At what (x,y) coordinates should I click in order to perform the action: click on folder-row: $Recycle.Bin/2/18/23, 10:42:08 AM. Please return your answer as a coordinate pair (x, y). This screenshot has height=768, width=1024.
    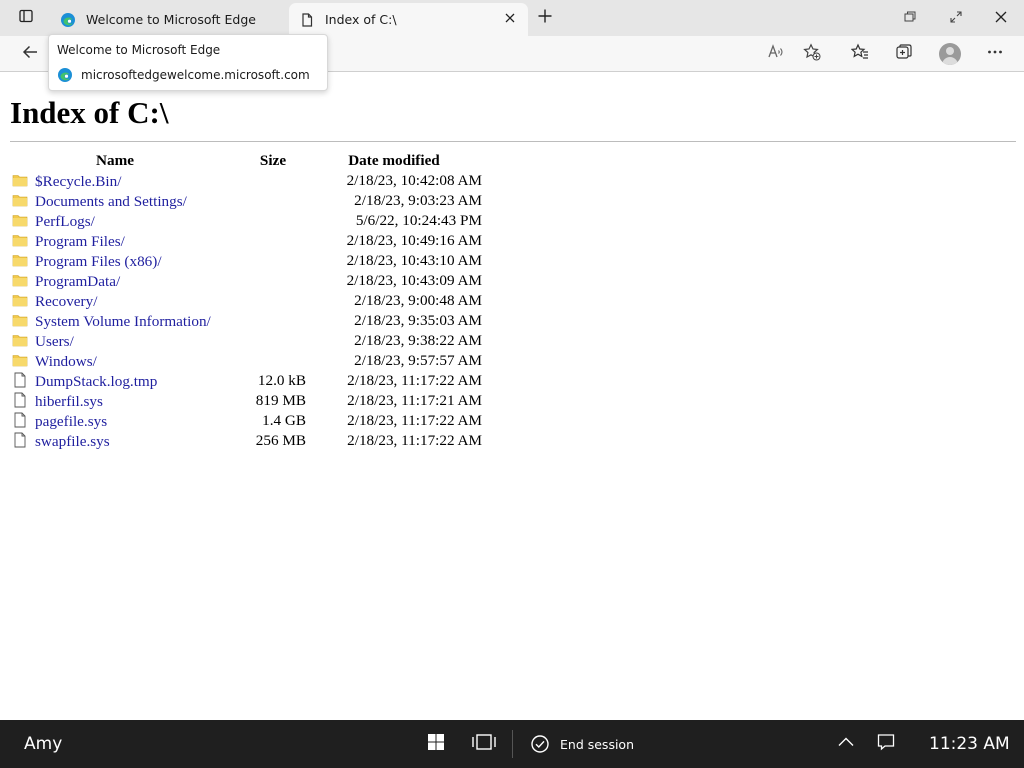
    Looking at the image, I should click on (246, 181).